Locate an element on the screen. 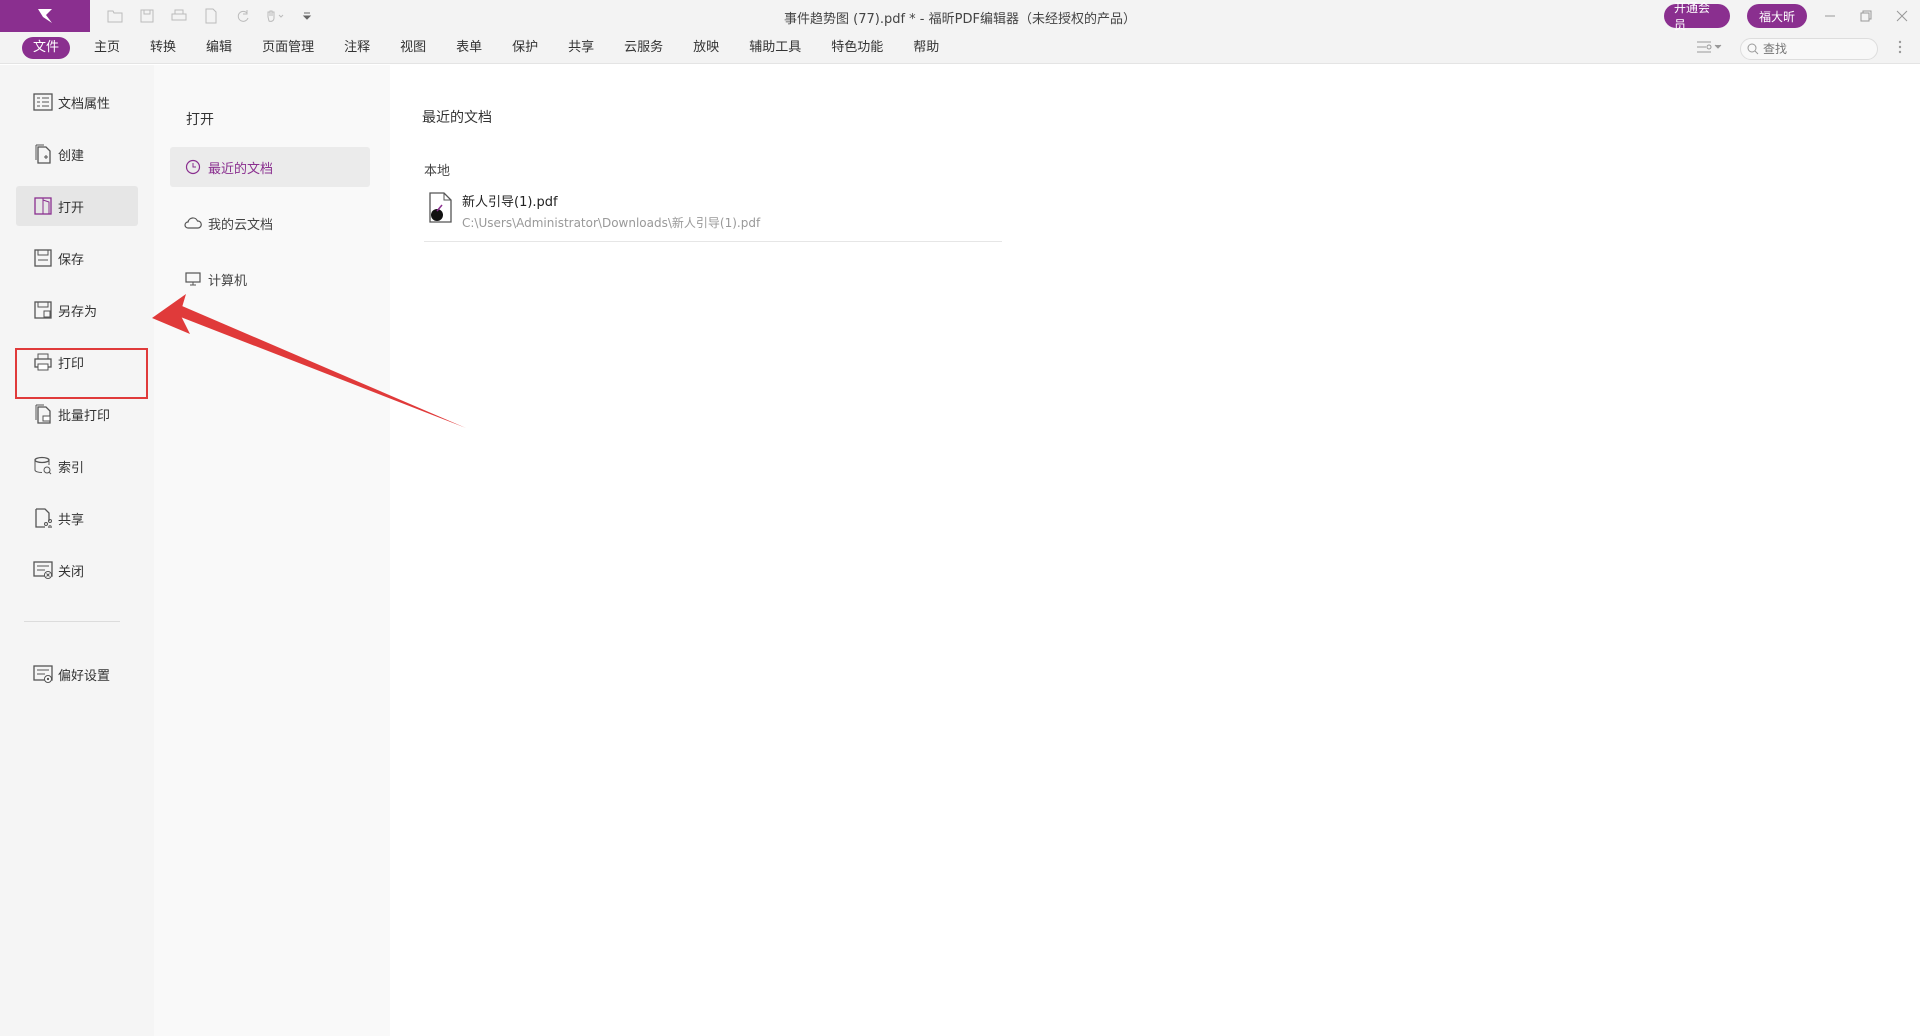 The height and width of the screenshot is (1036, 1920). document-properties-icon is located at coordinates (43, 102).